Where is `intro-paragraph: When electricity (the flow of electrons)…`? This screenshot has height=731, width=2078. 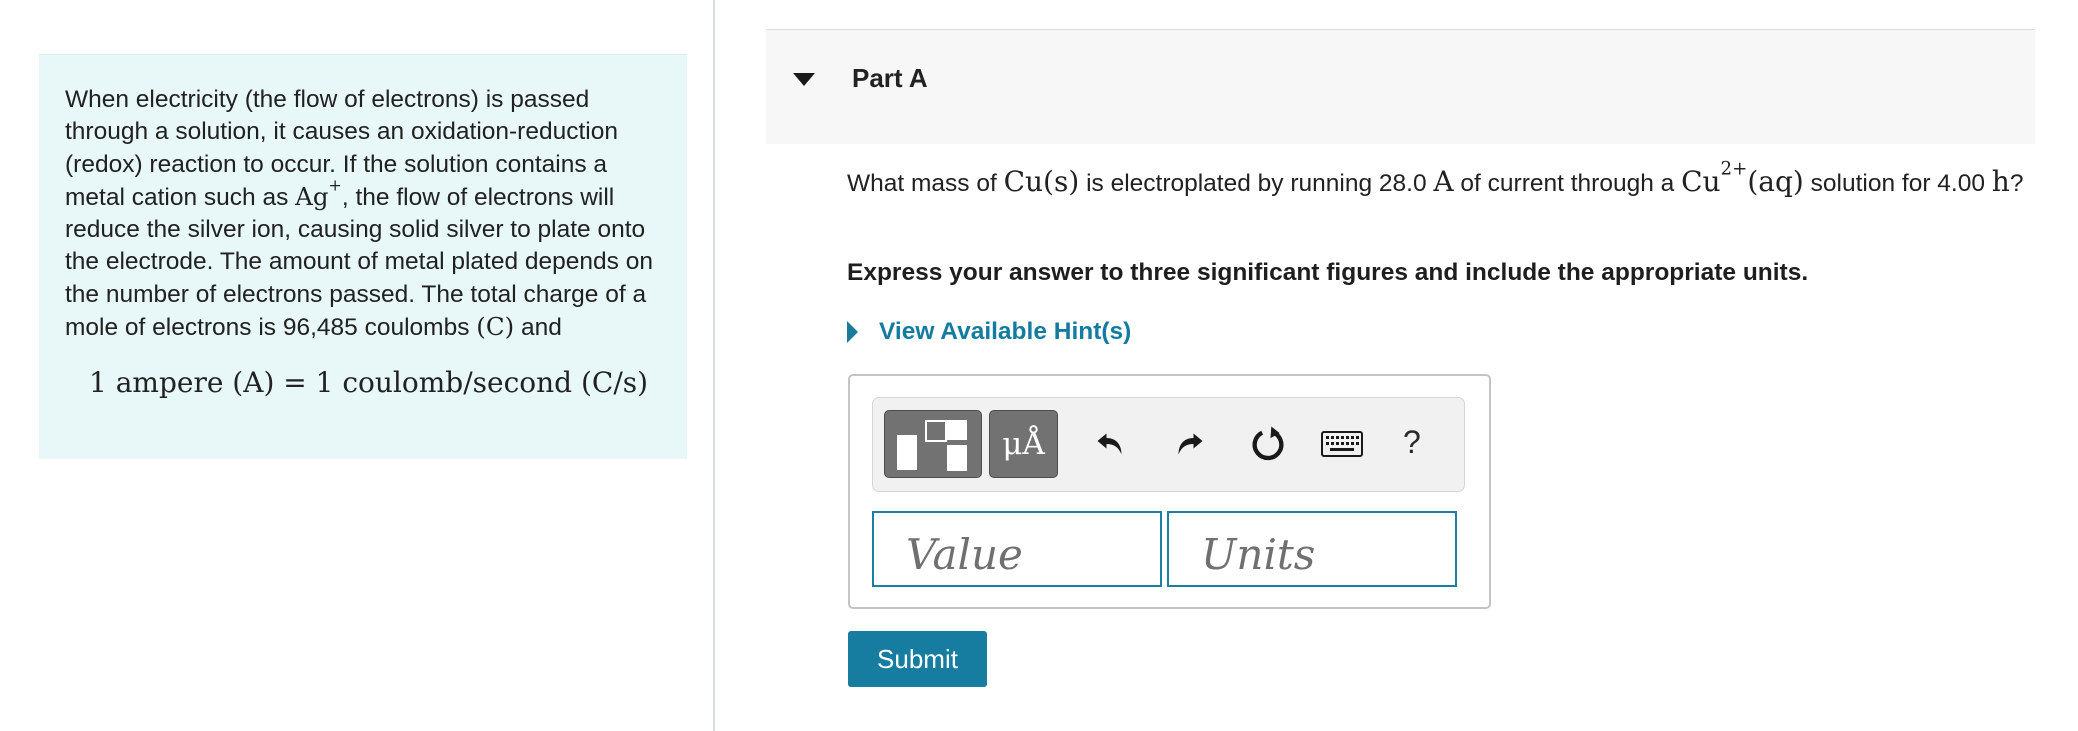
intro-paragraph: When electricity (the flow of electrons)… is located at coordinates (359, 214).